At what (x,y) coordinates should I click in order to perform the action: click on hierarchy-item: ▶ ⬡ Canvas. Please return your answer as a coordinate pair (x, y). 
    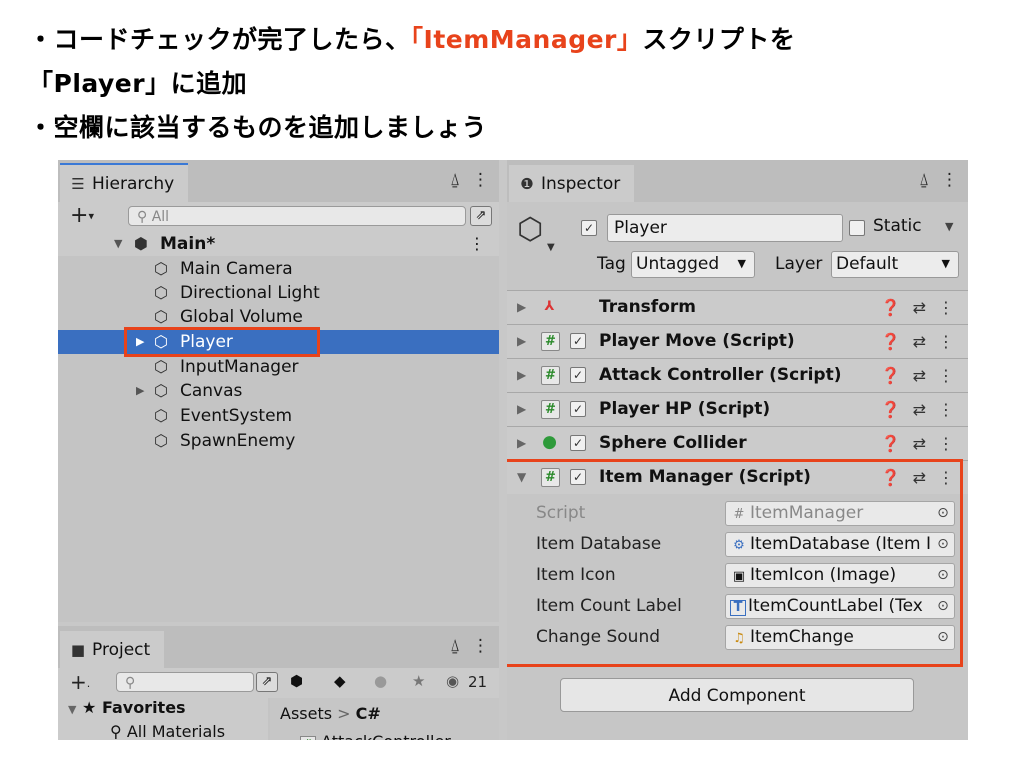
    Looking at the image, I should click on (278, 391).